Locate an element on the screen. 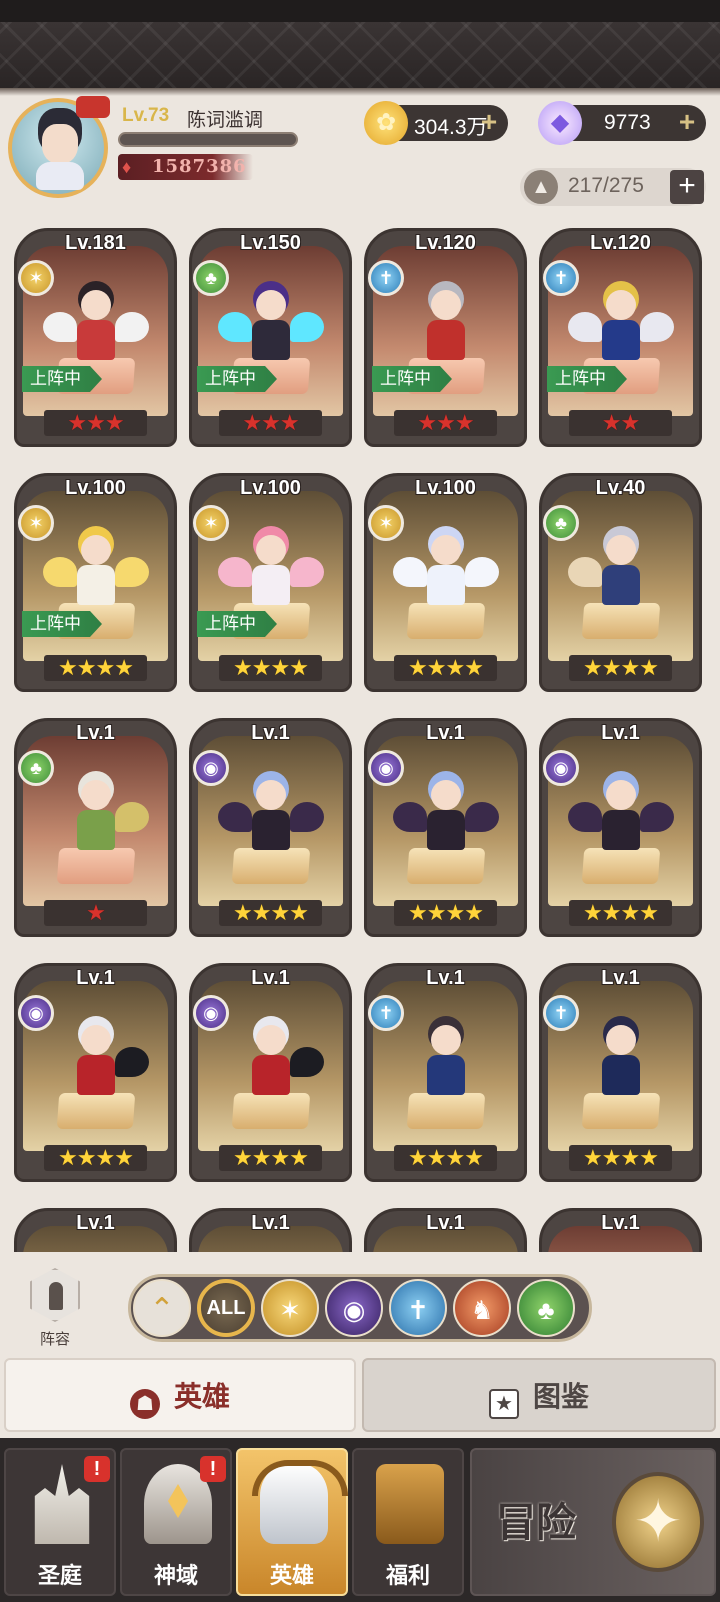 This screenshot has width=720, height=1602. player-name: 陈词滥调 is located at coordinates (225, 120).